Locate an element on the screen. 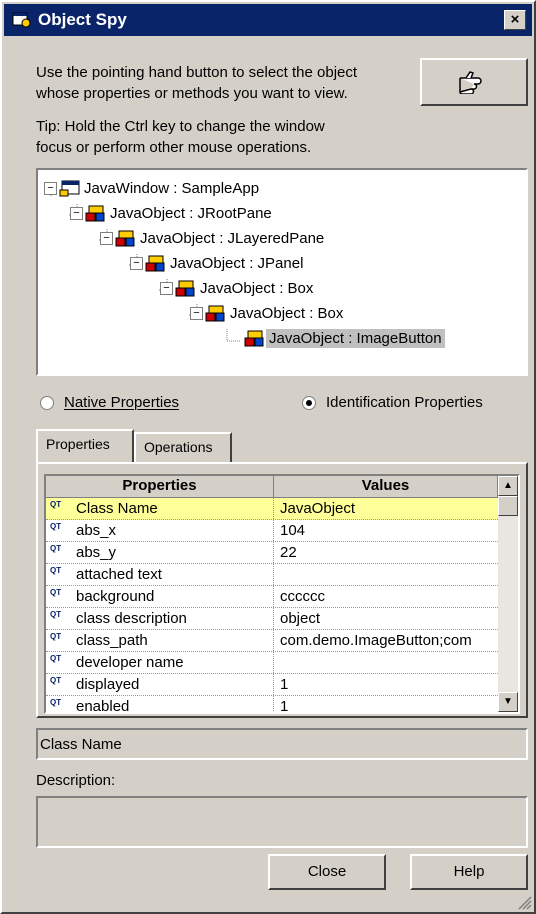 Image resolution: width=536 pixels, height=914 pixels. help-button: Help is located at coordinates (469, 872).